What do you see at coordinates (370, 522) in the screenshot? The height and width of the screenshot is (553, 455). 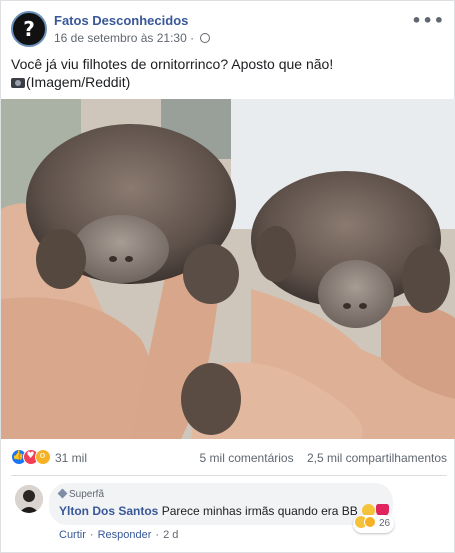 I see `wow-small-icon` at bounding box center [370, 522].